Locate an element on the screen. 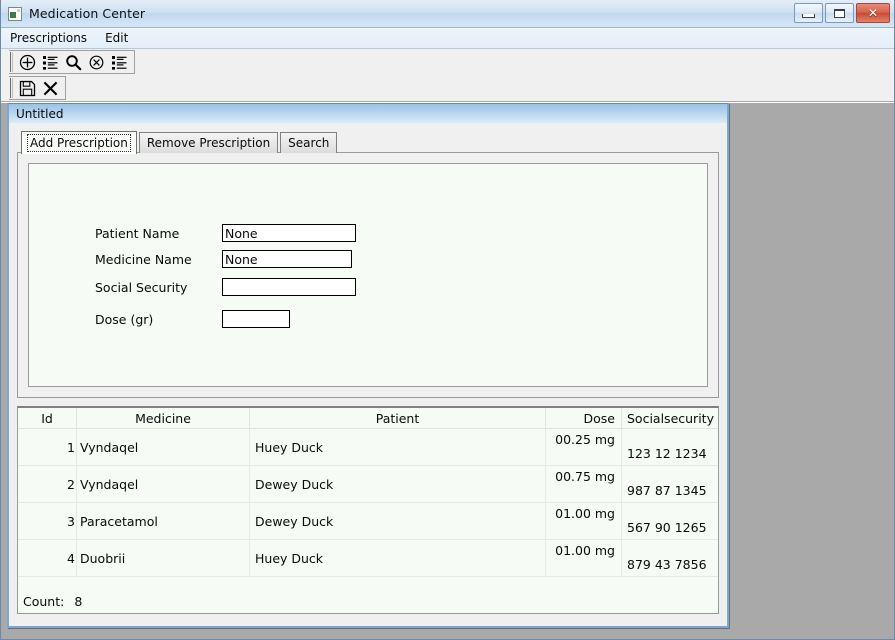 This screenshot has height=640, width=895. add-circle-icon is located at coordinates (27, 62).